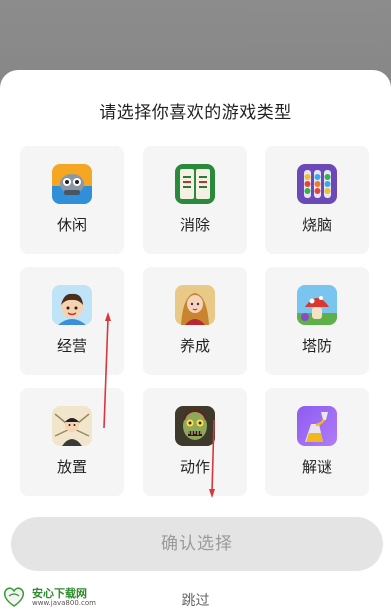 The width and height of the screenshot is (391, 616). I want to click on site-watermark: 安心下载网 www.java800.com, so click(55, 596).